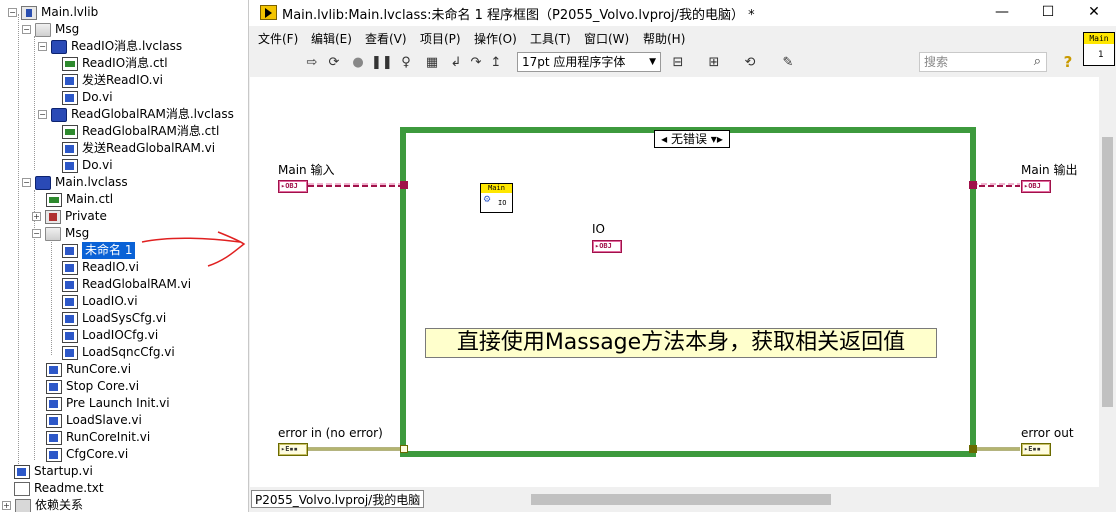 The height and width of the screenshot is (512, 1116). I want to click on font-dropdown: 17pt 应用程序字体 ▼, so click(589, 62).